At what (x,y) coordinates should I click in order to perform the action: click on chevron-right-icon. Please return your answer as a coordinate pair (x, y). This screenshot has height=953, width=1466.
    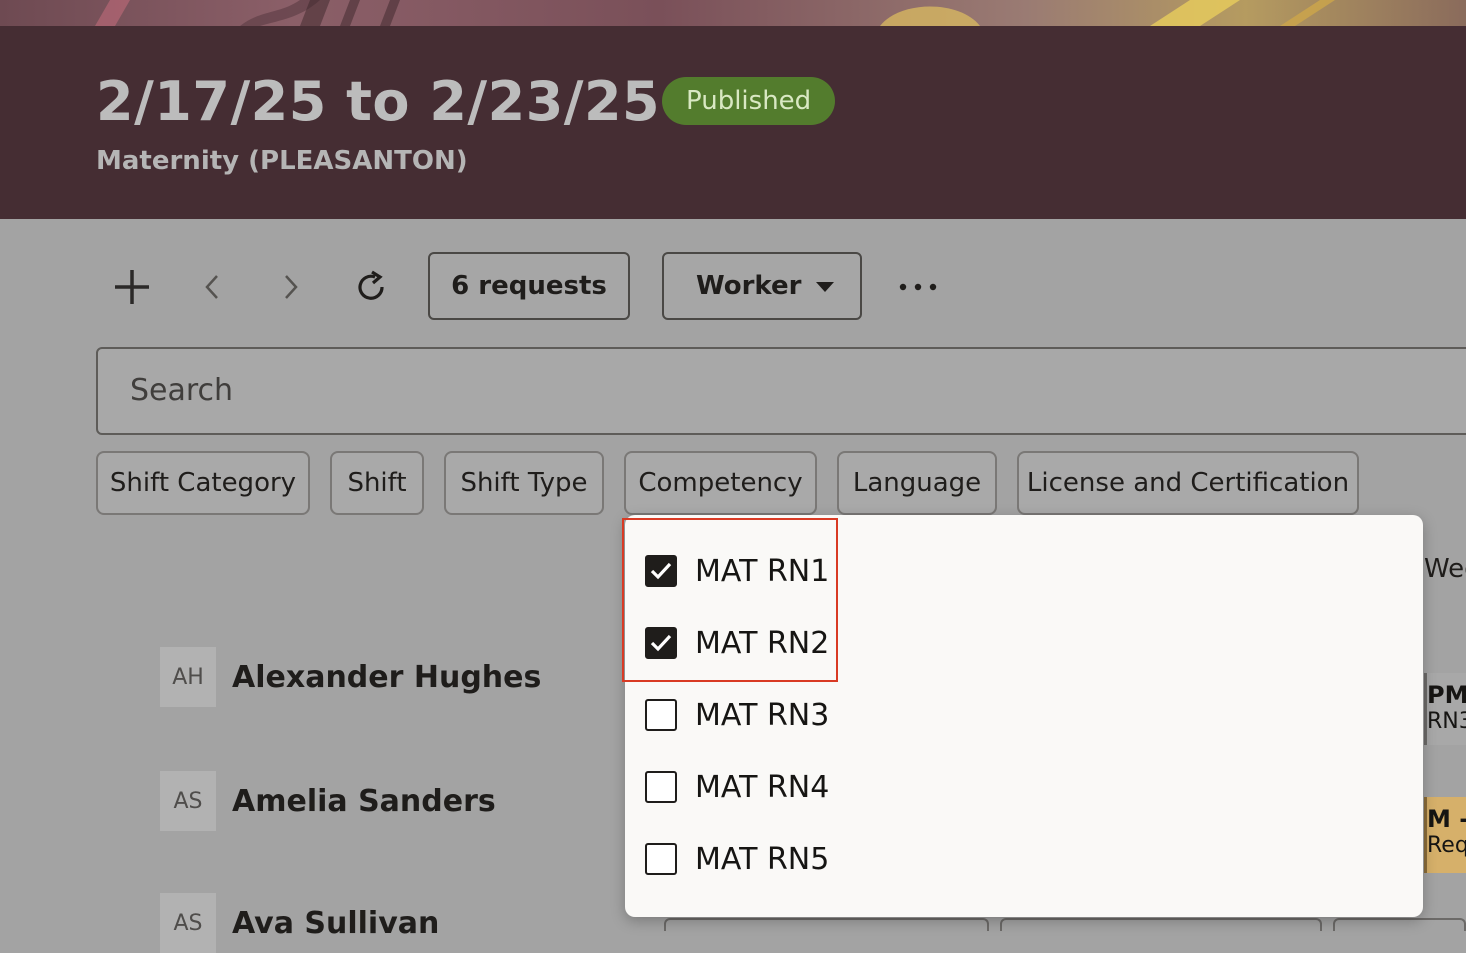
    Looking at the image, I should click on (291, 287).